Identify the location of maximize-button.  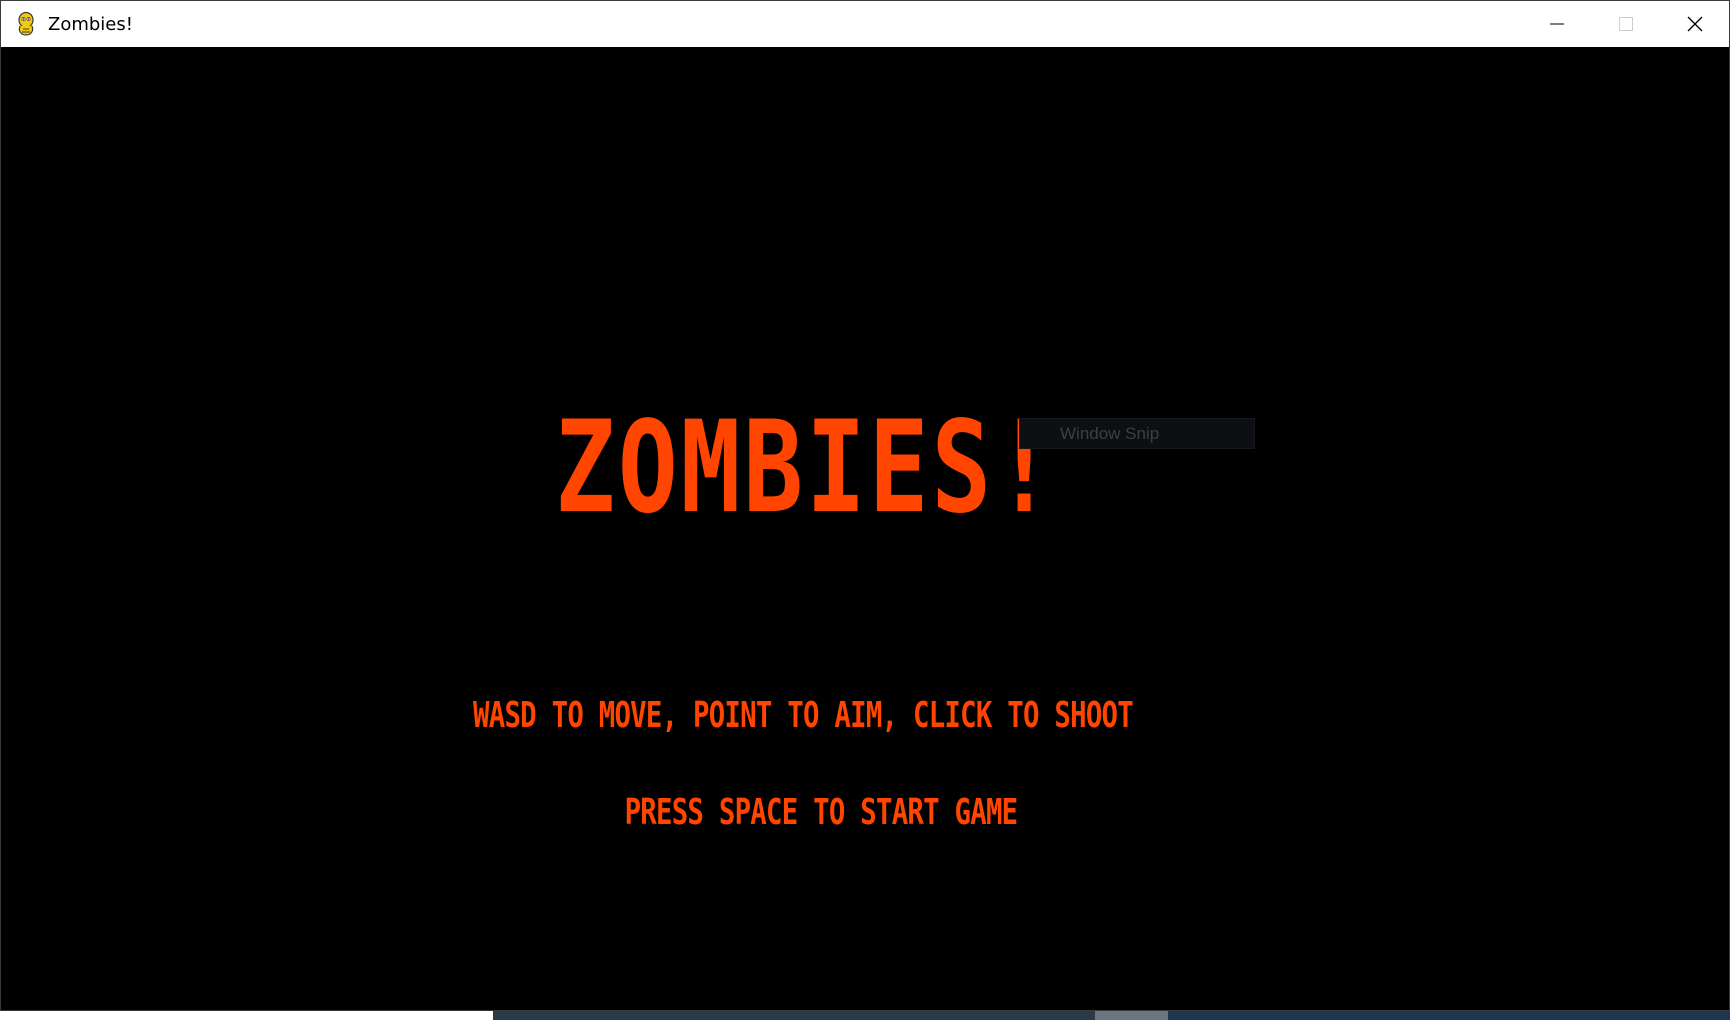
(1625, 24).